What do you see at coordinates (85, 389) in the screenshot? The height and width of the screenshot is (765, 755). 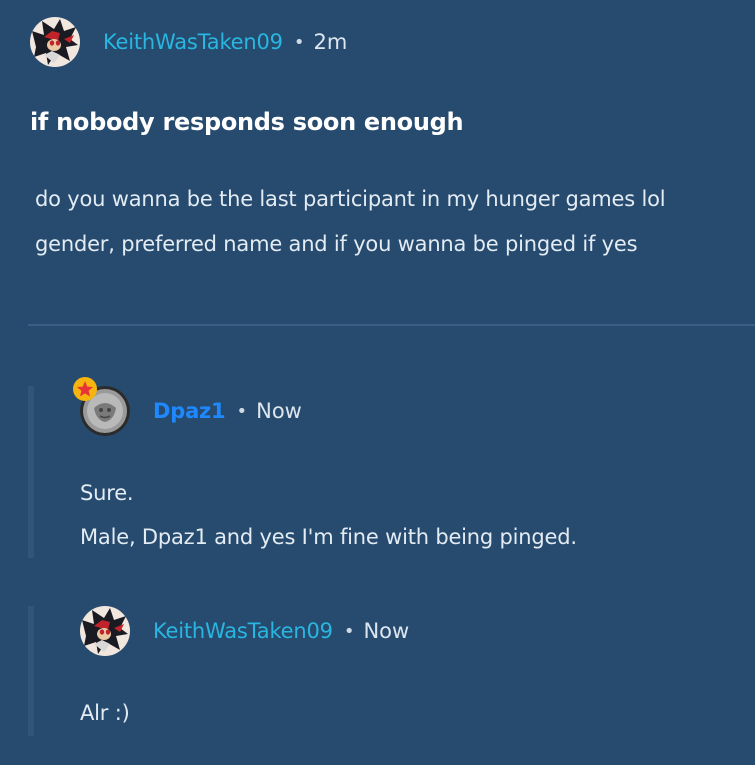 I see `star-badge-icon` at bounding box center [85, 389].